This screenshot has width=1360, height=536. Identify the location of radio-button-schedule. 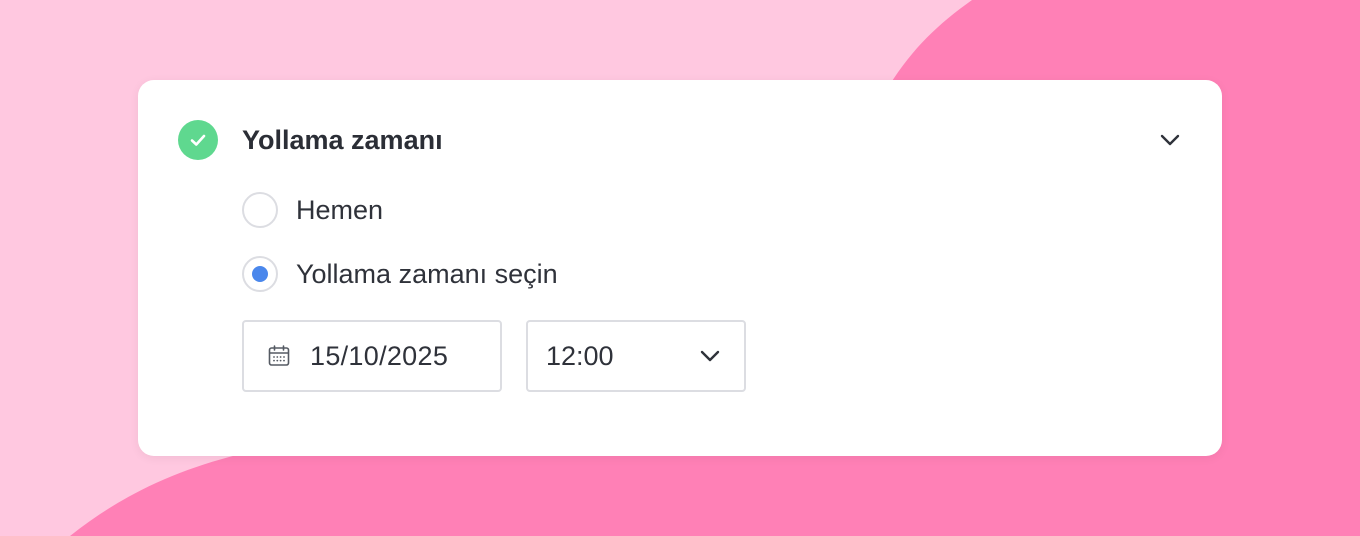
(260, 274).